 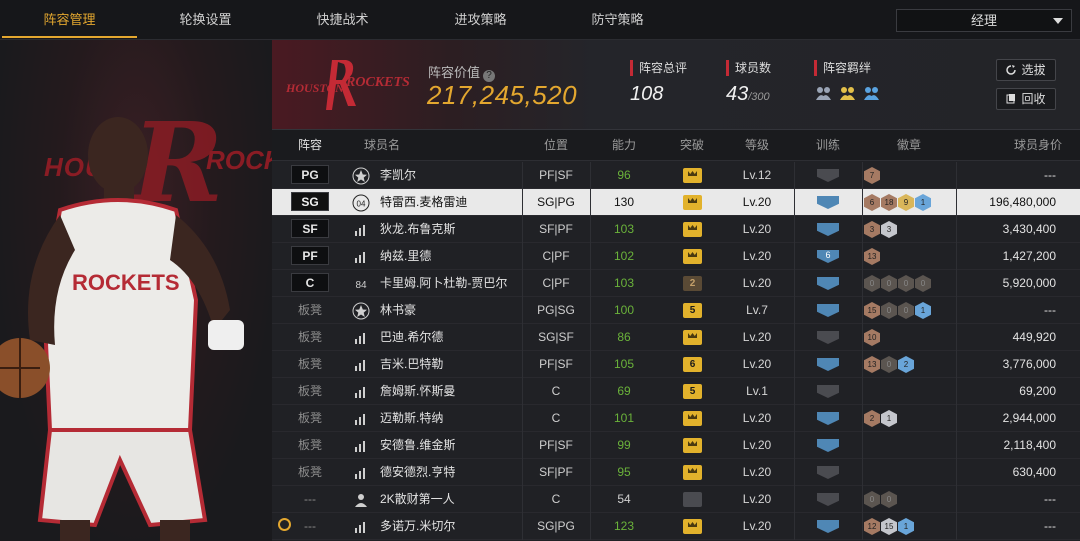 I want to click on table-row: 板凳 安德鲁.维金斯 PF|SF 99 Lv.20 2,118,400, so click(x=676, y=445).